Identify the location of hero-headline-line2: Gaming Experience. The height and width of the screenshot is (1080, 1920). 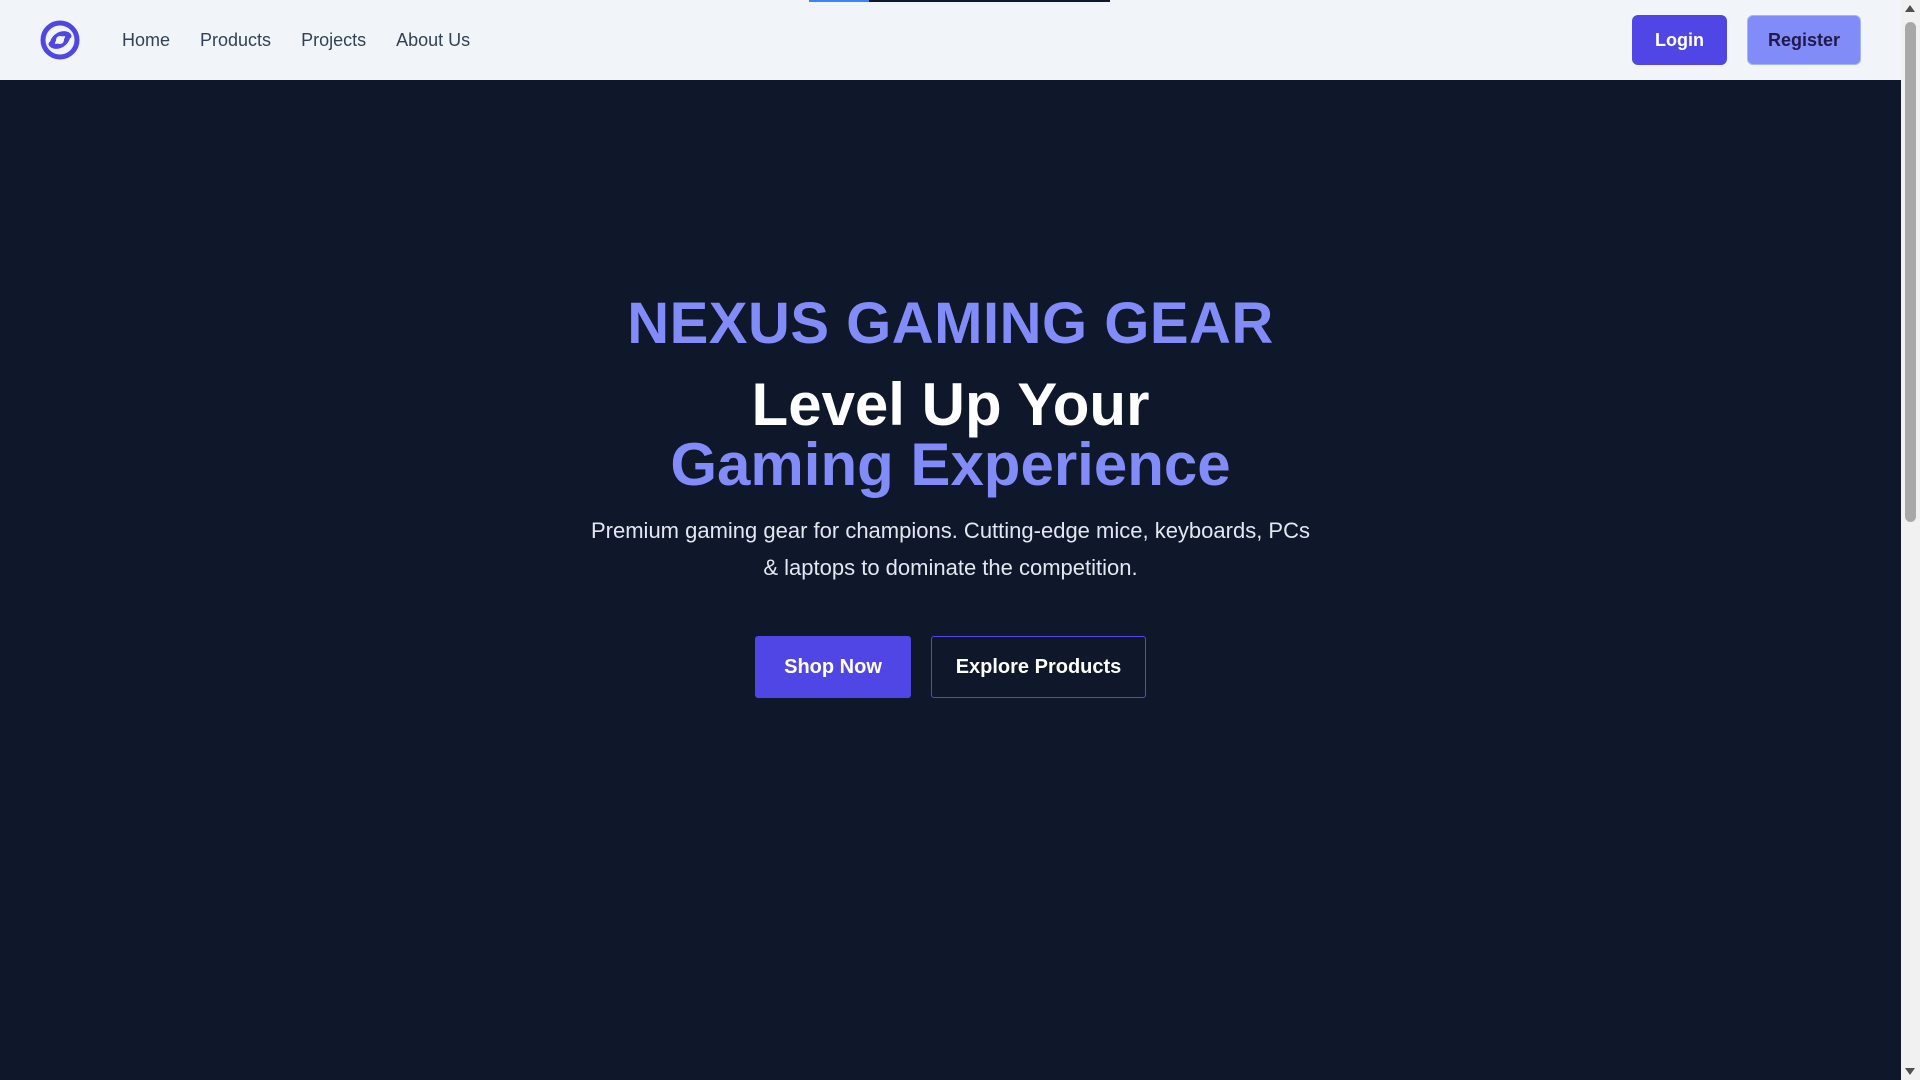
(950, 464).